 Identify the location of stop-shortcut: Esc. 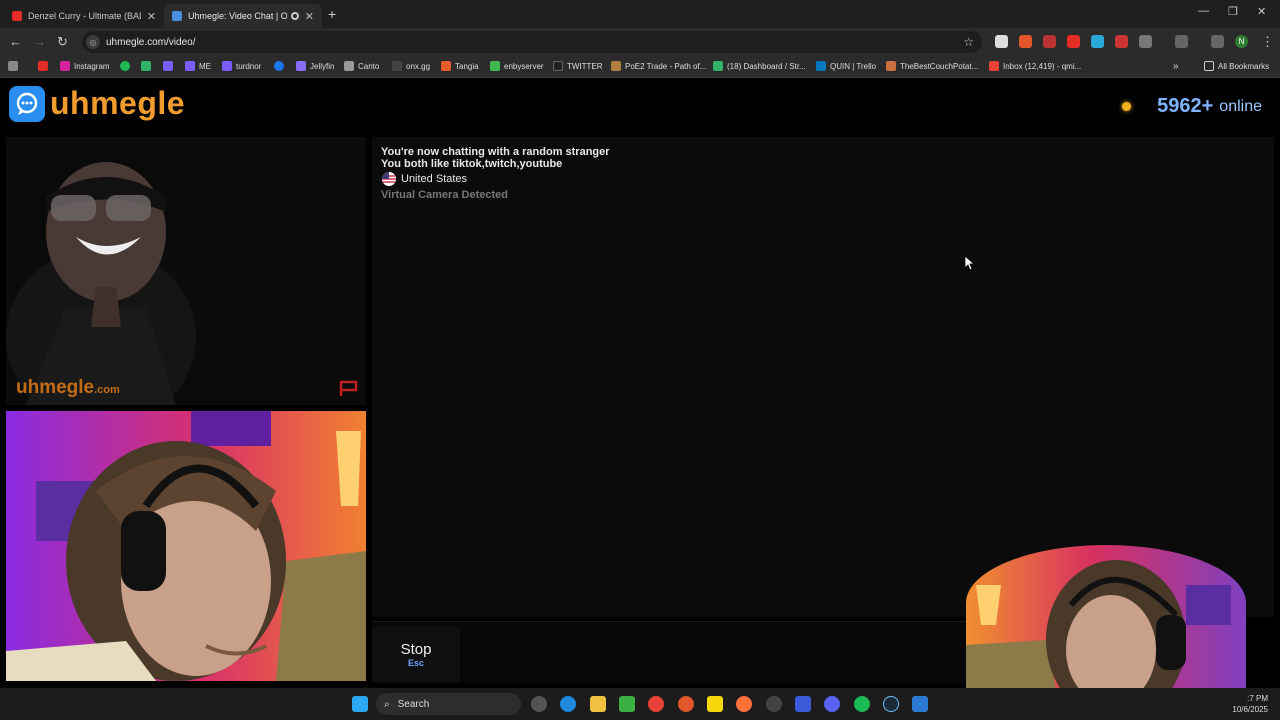
(415, 662).